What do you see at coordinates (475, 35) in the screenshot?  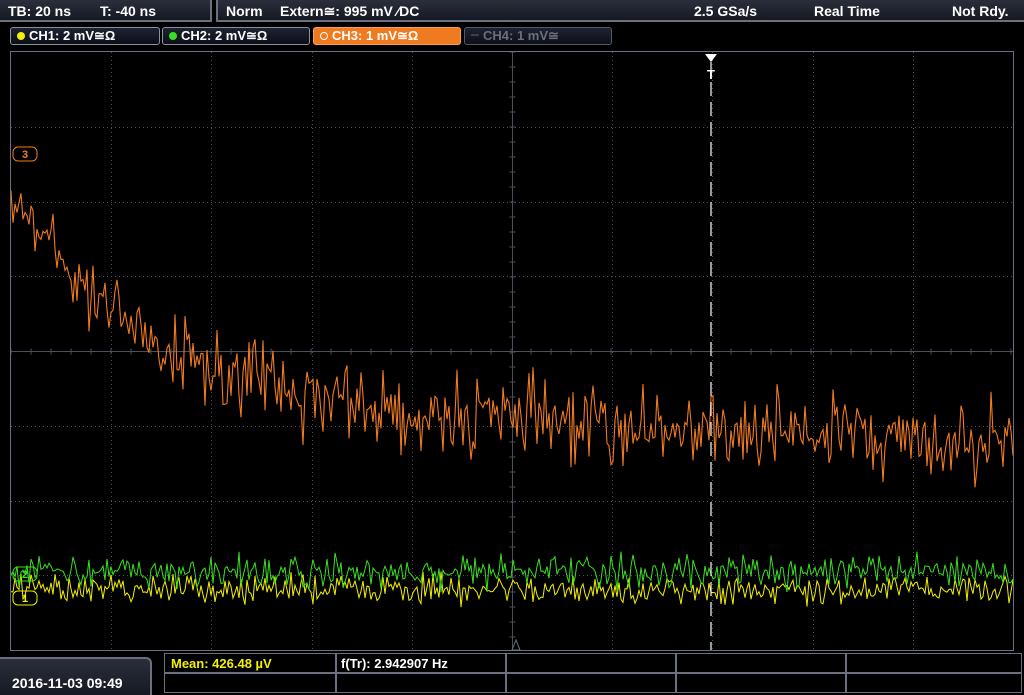 I see `channel-4-indicator-icon` at bounding box center [475, 35].